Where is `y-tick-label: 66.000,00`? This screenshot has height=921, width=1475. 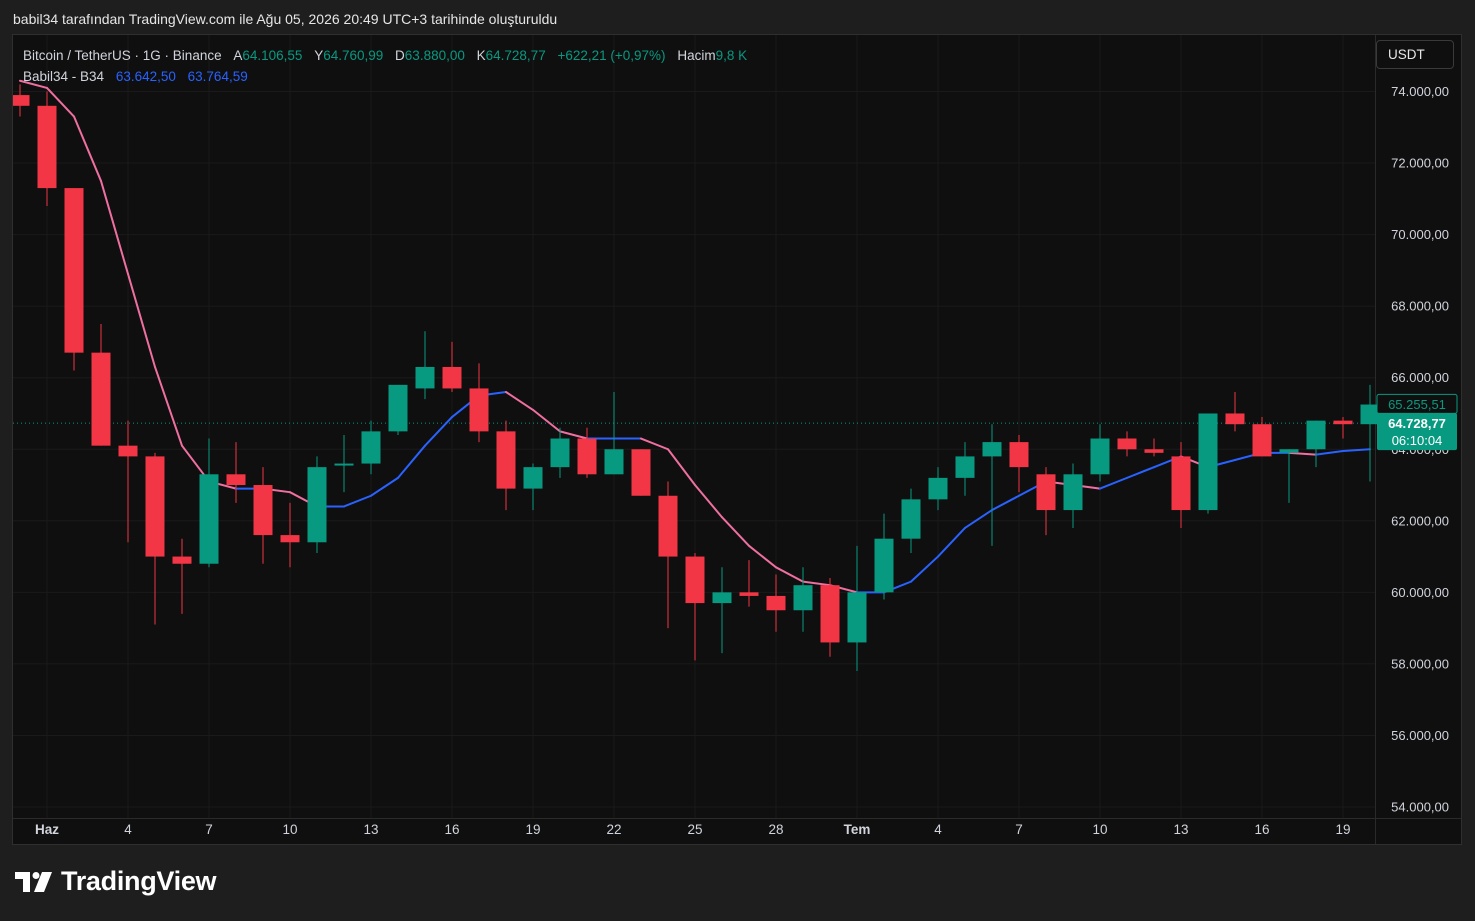 y-tick-label: 66.000,00 is located at coordinates (1420, 377).